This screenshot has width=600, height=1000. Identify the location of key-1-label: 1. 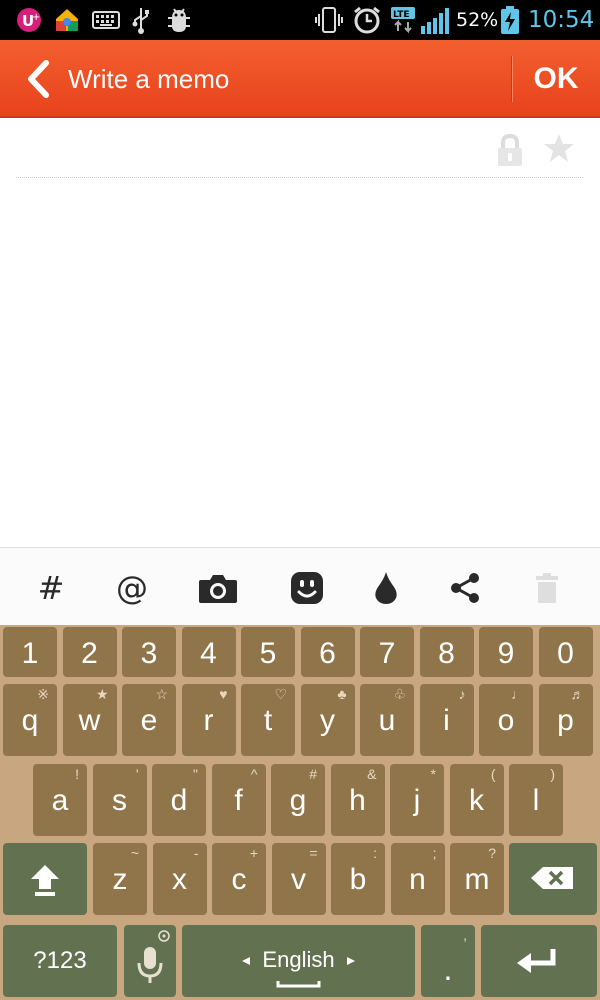
(30, 653).